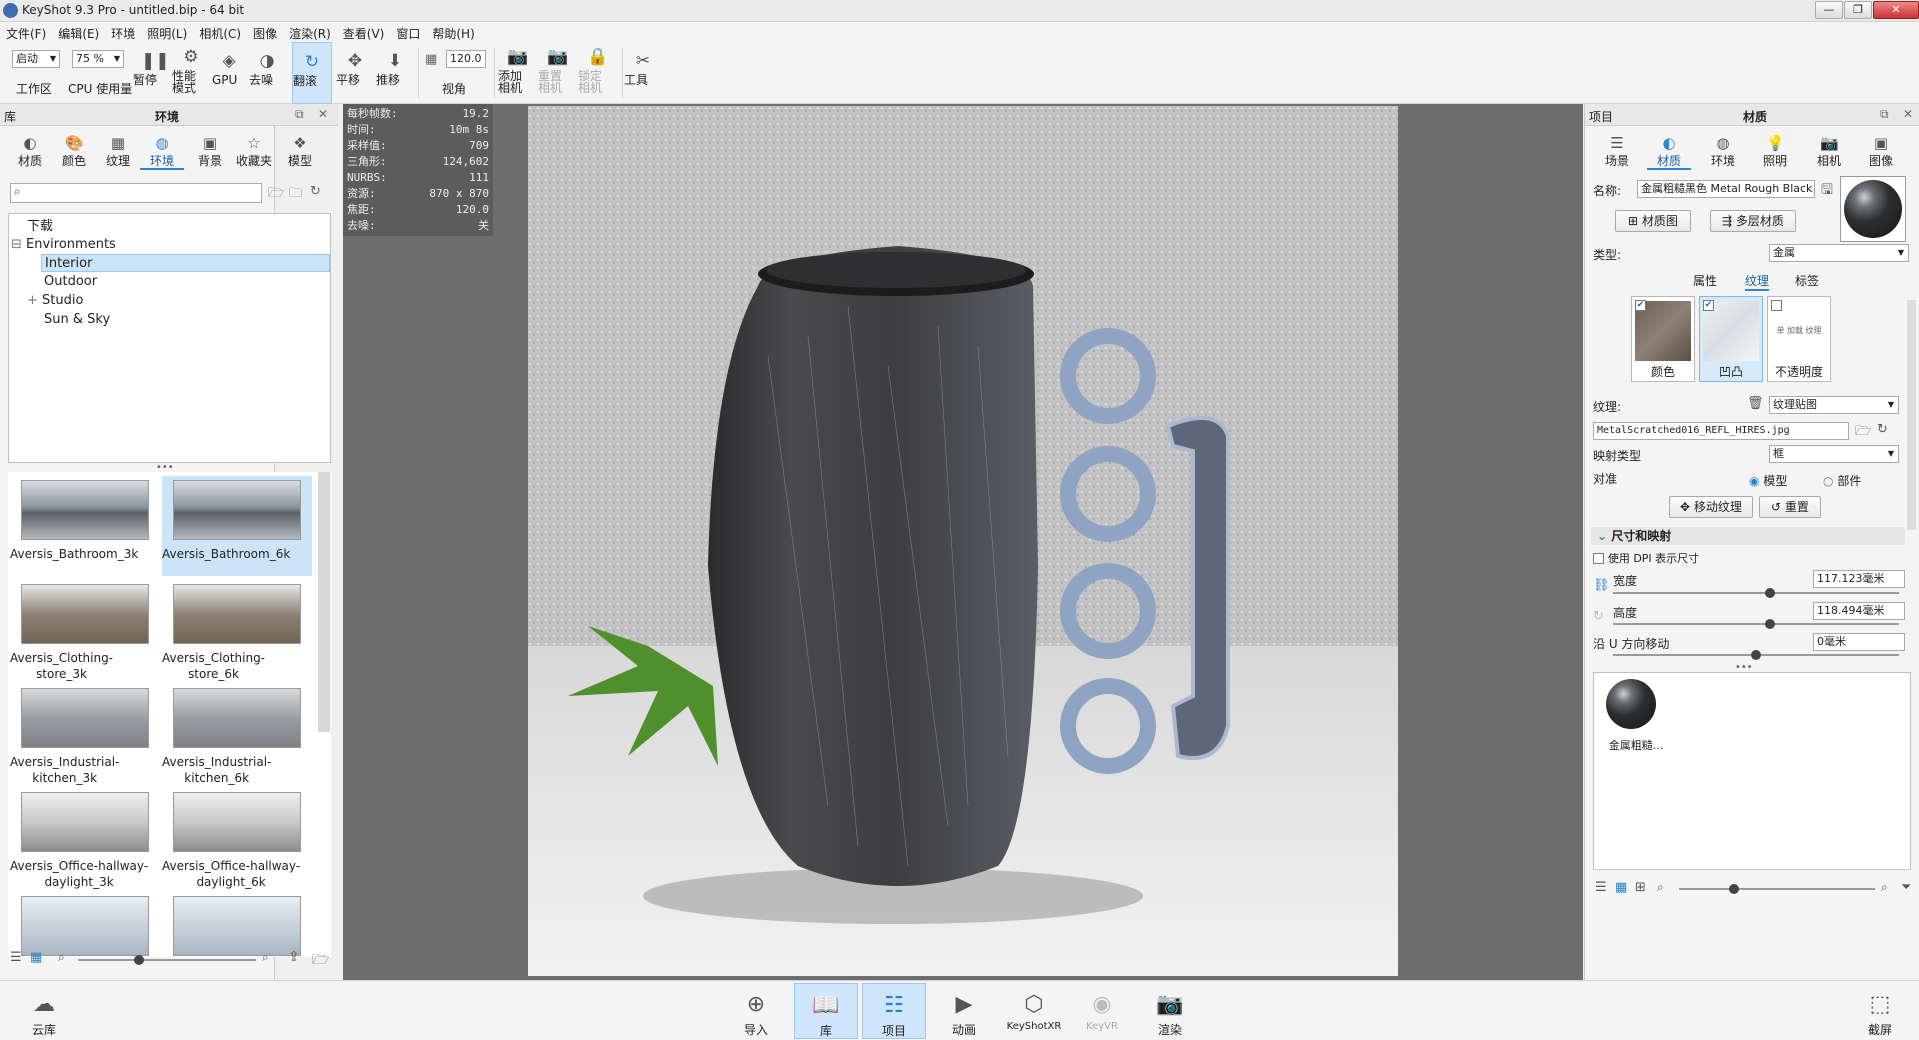  Describe the element at coordinates (1034, 1011) in the screenshot. I see `keyshotxr-button: ⬡ KeyShotXR` at that location.